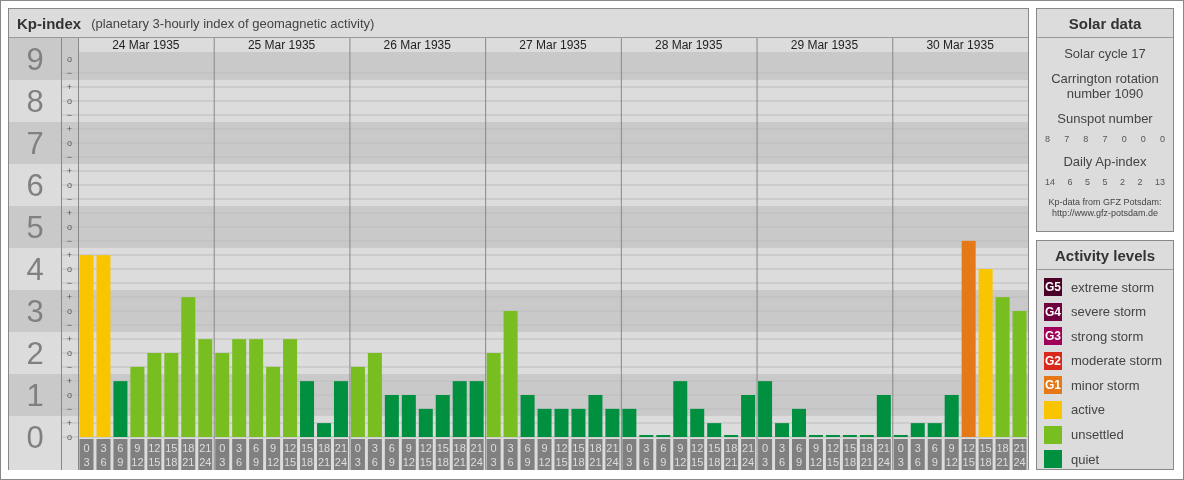  What do you see at coordinates (35, 227) in the screenshot?
I see `kp-level-label: 5` at bounding box center [35, 227].